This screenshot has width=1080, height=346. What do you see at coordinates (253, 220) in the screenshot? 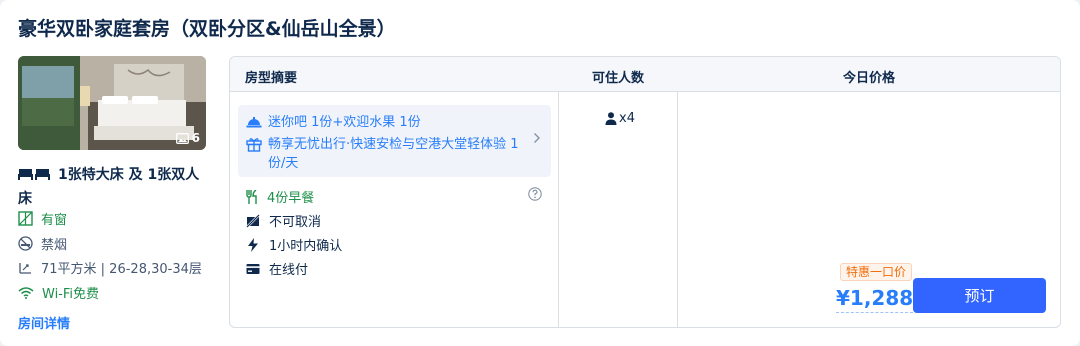
I see `no-cancel-icon` at bounding box center [253, 220].